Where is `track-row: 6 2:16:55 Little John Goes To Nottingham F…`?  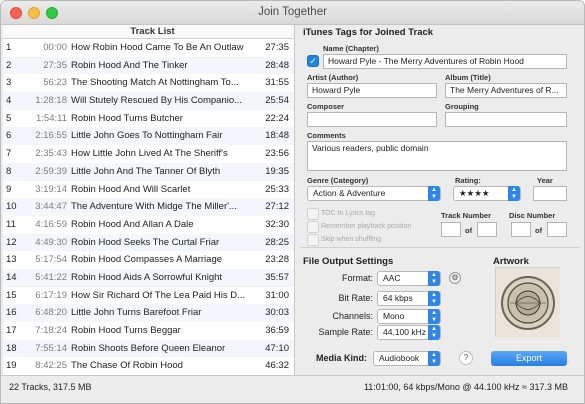 track-row: 6 2:16:55 Little John Goes To Nottingham F… is located at coordinates (148, 136).